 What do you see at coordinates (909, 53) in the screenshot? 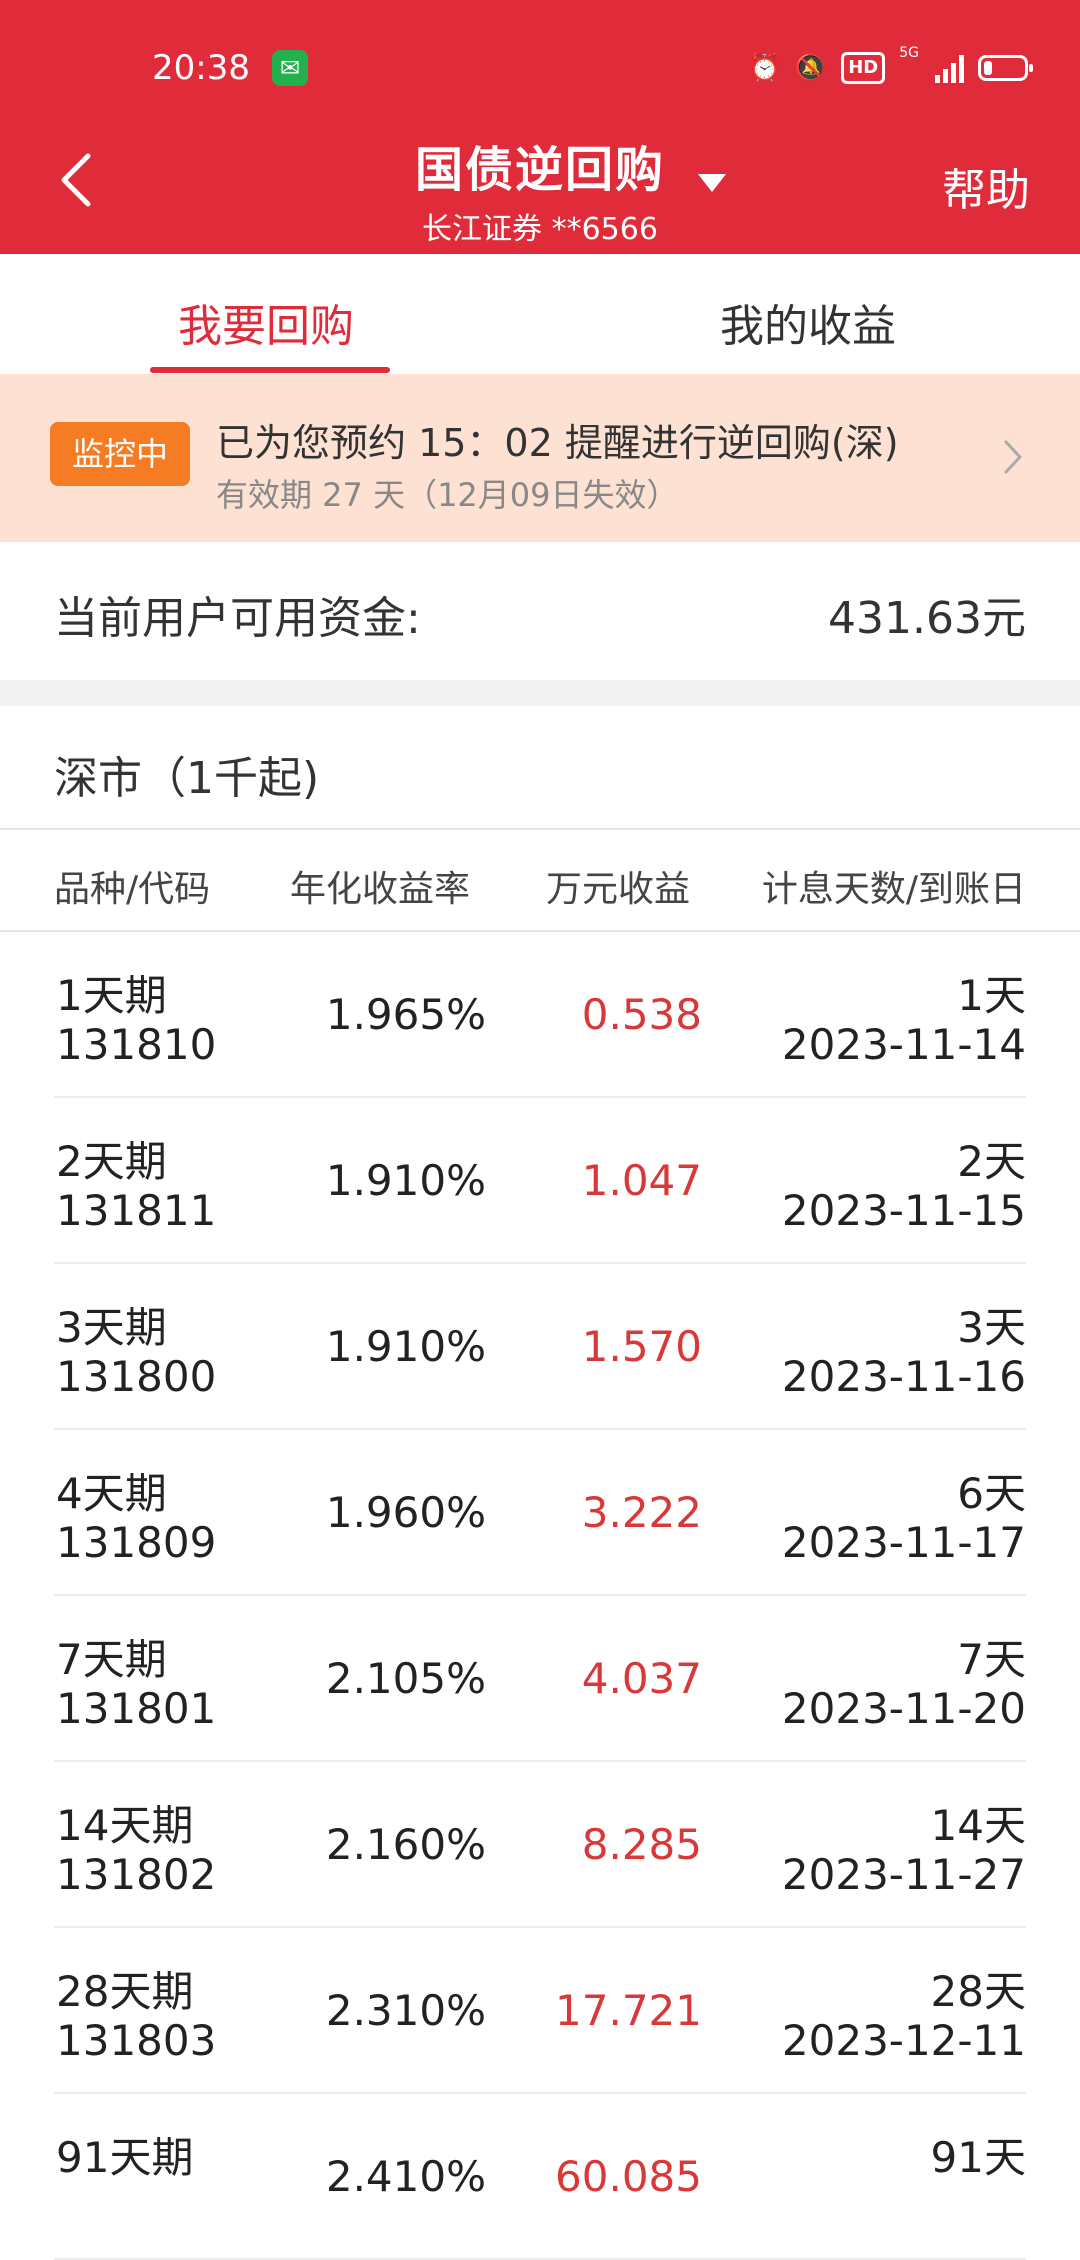
I see `network-label: 5G` at bounding box center [909, 53].